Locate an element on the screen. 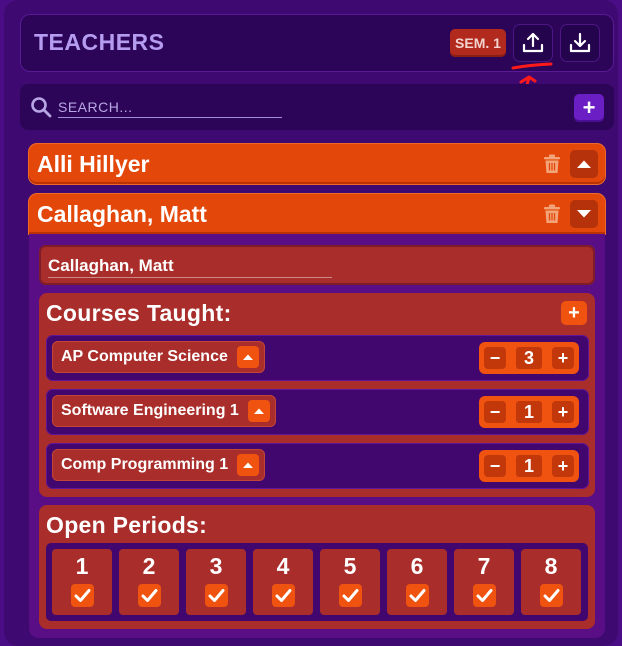 The height and width of the screenshot is (646, 622). course-row: Software Engineering 1 − 1 + is located at coordinates (317, 412).